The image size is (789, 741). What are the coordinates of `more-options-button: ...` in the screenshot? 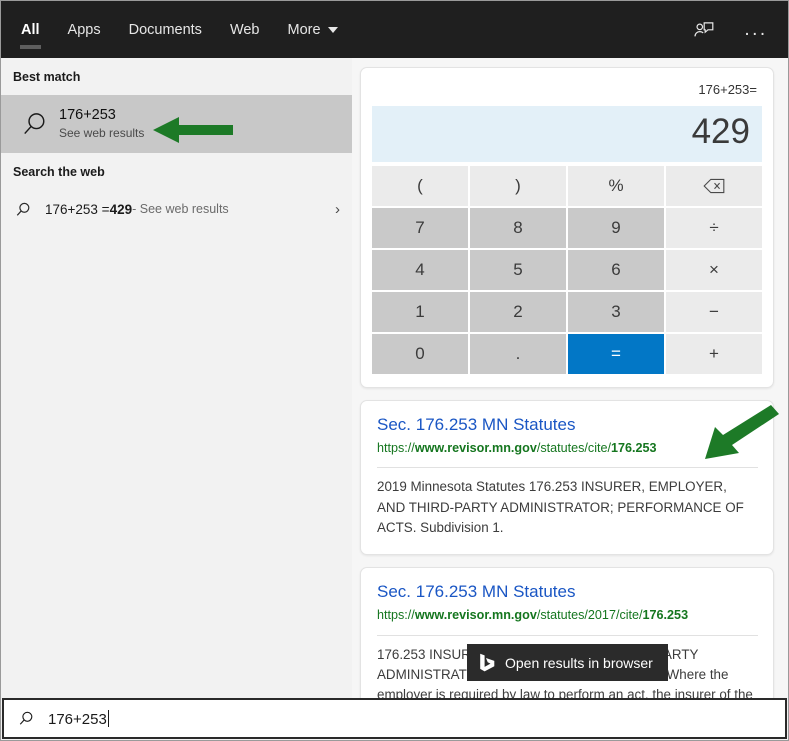 It's located at (756, 30).